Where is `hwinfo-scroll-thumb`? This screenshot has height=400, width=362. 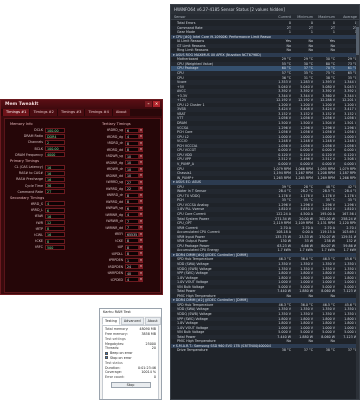 hwinfo-scroll-thumb is located at coordinates (357, 41).